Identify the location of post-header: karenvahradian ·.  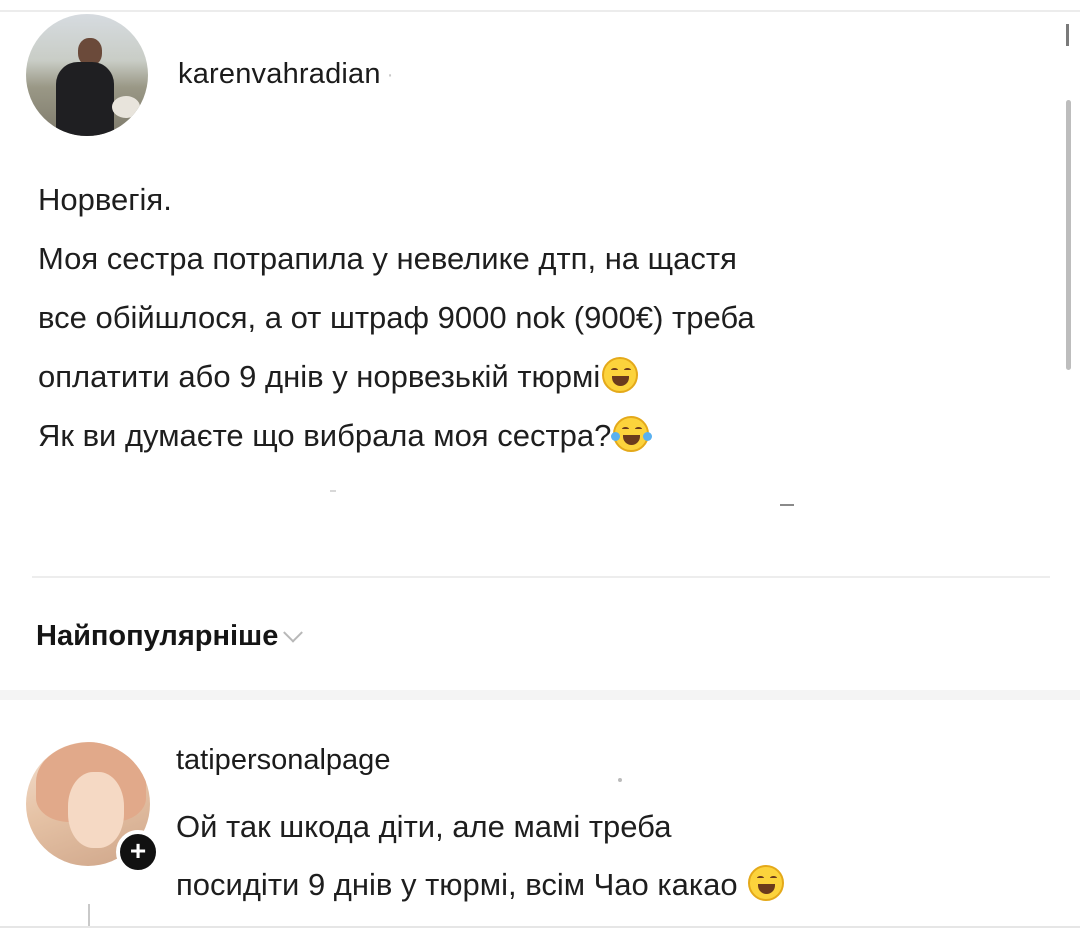
(209, 75).